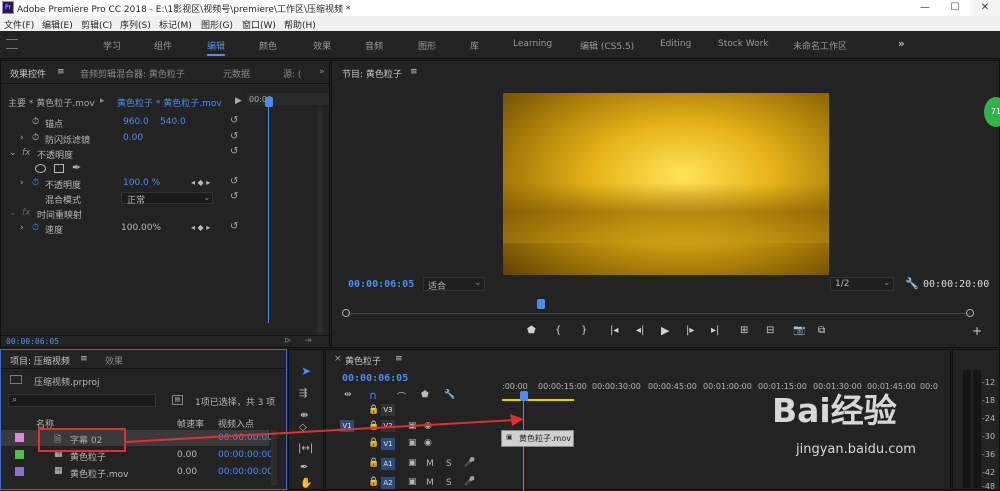 The image size is (1000, 491). What do you see at coordinates (541, 304) in the screenshot?
I see `program-playhead` at bounding box center [541, 304].